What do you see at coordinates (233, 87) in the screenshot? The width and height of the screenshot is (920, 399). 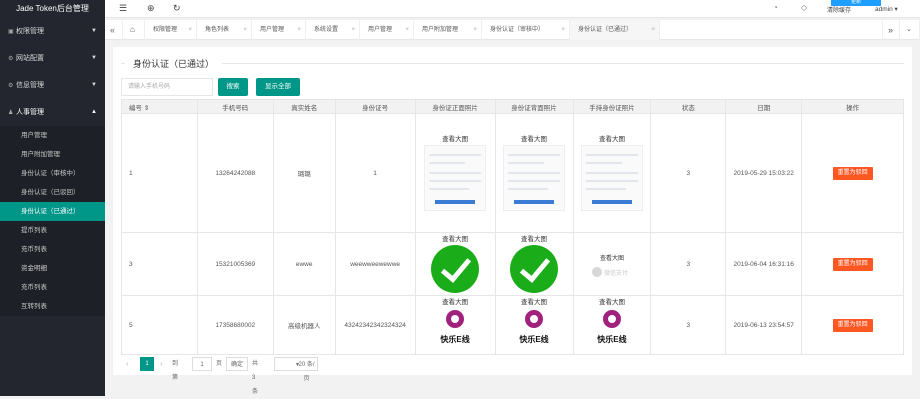 I see `search-button: 搜索` at bounding box center [233, 87].